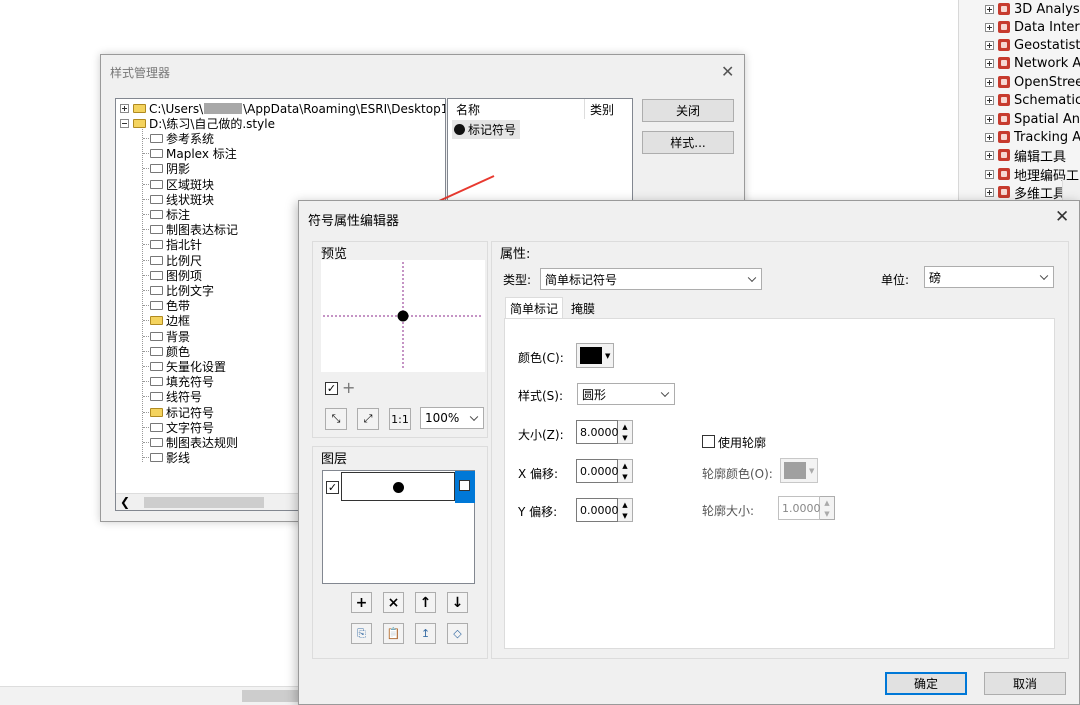 This screenshot has height=705, width=1080. Describe the element at coordinates (336, 419) in the screenshot. I see `zoom-in-icon: ⤡` at that location.